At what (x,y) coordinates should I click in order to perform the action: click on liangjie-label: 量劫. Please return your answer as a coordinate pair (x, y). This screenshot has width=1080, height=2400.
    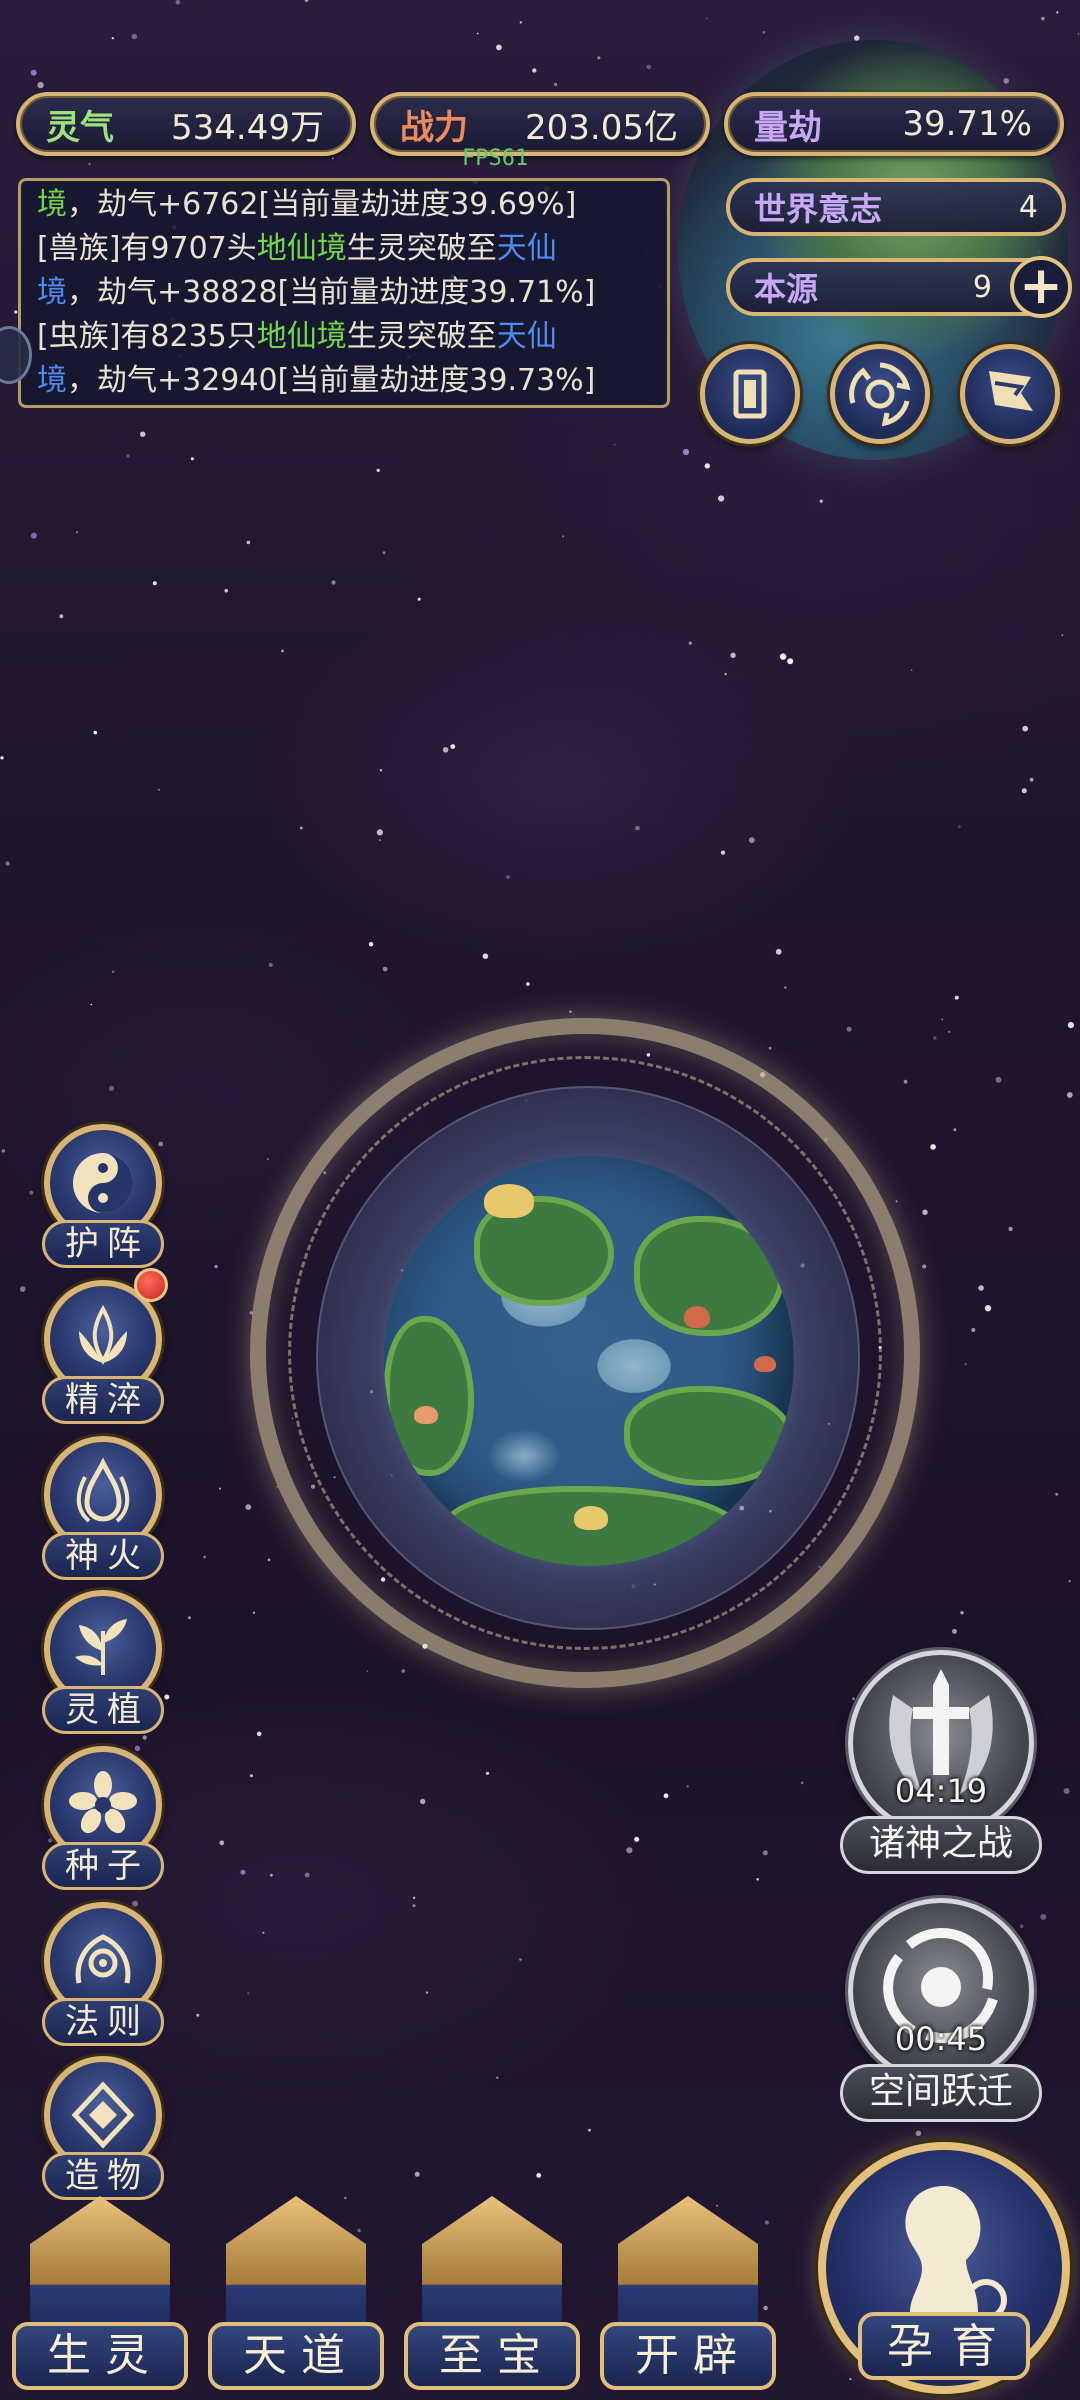
    Looking at the image, I should click on (788, 127).